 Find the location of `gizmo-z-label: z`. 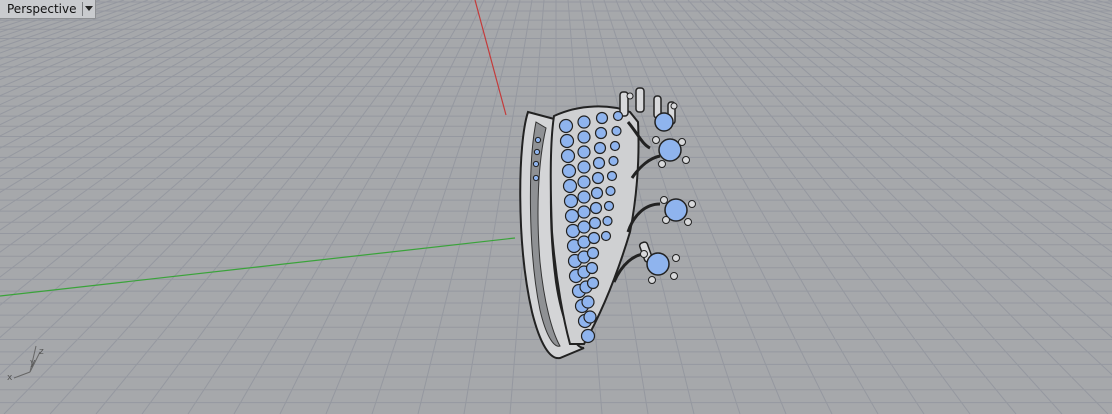

gizmo-z-label: z is located at coordinates (41, 352).